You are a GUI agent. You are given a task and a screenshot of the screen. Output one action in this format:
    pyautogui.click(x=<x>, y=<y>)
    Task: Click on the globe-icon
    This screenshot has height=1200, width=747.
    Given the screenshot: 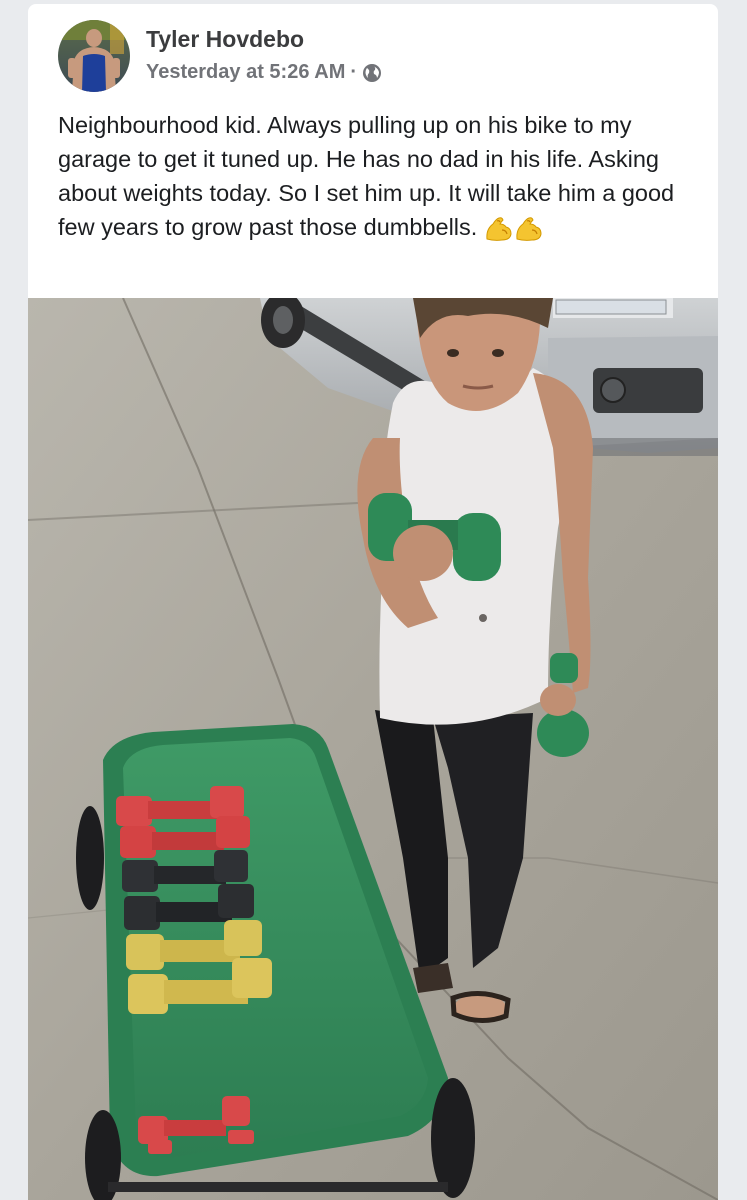 What is the action you would take?
    pyautogui.click(x=372, y=73)
    